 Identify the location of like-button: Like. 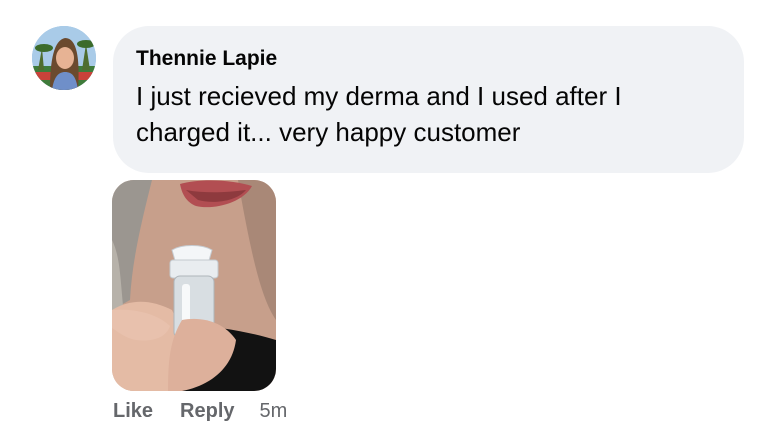
(133, 411).